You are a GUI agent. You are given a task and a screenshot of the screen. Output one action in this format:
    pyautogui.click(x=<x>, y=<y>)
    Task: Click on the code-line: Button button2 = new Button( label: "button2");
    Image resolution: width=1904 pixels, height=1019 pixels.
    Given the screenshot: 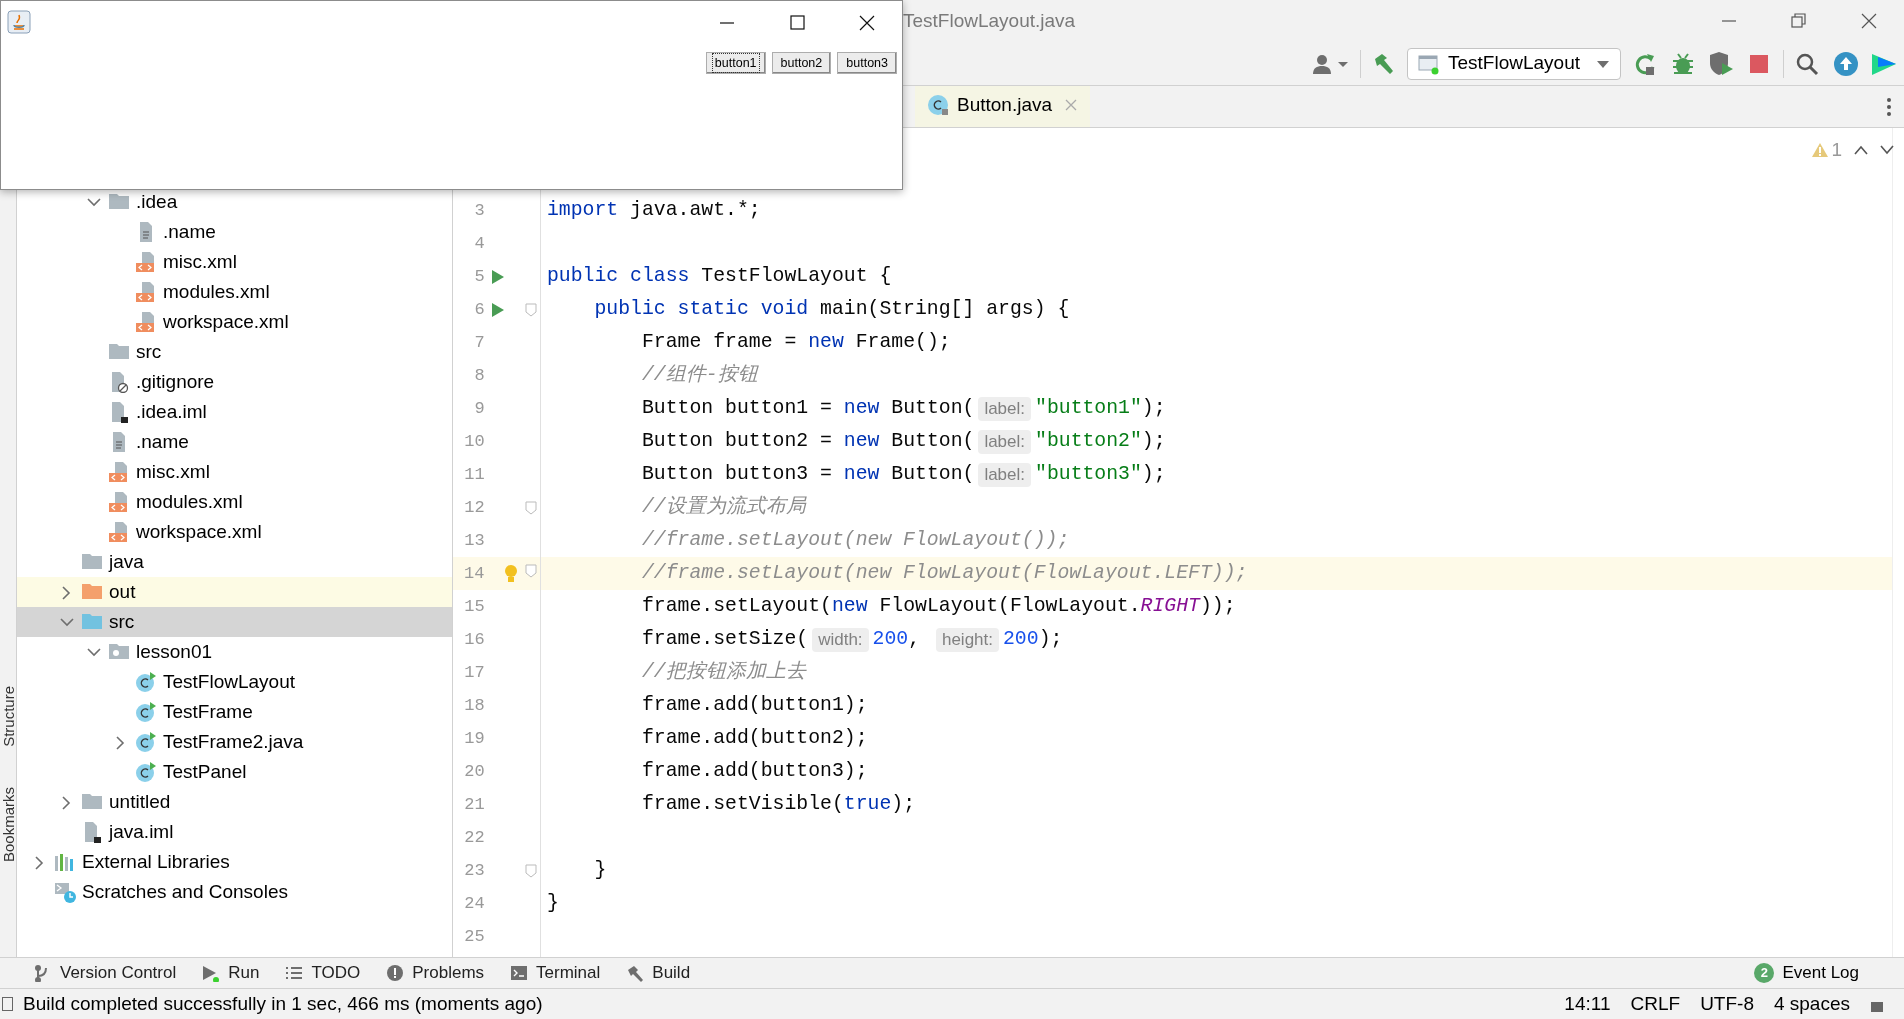 What is the action you would take?
    pyautogui.click(x=903, y=442)
    